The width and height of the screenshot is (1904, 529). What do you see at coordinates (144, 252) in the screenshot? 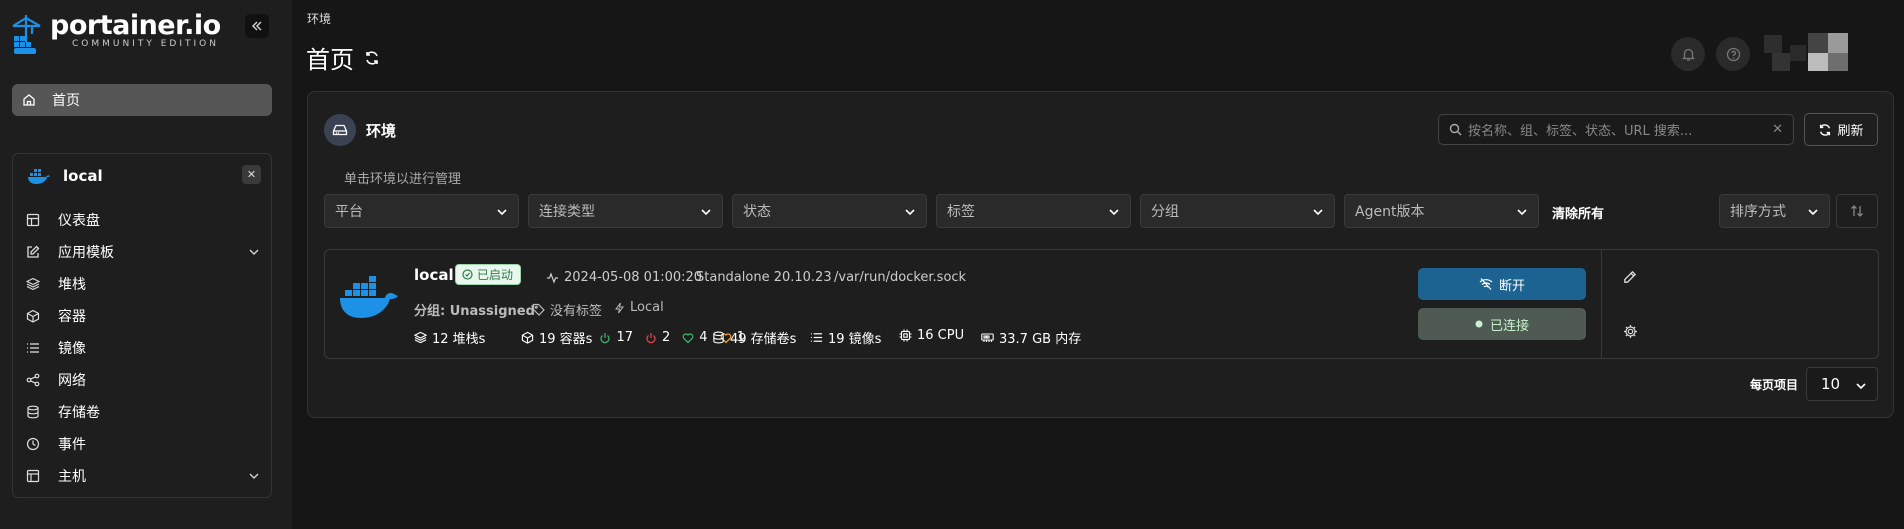
I see `sidebar-item-app-templates: 应用模板` at bounding box center [144, 252].